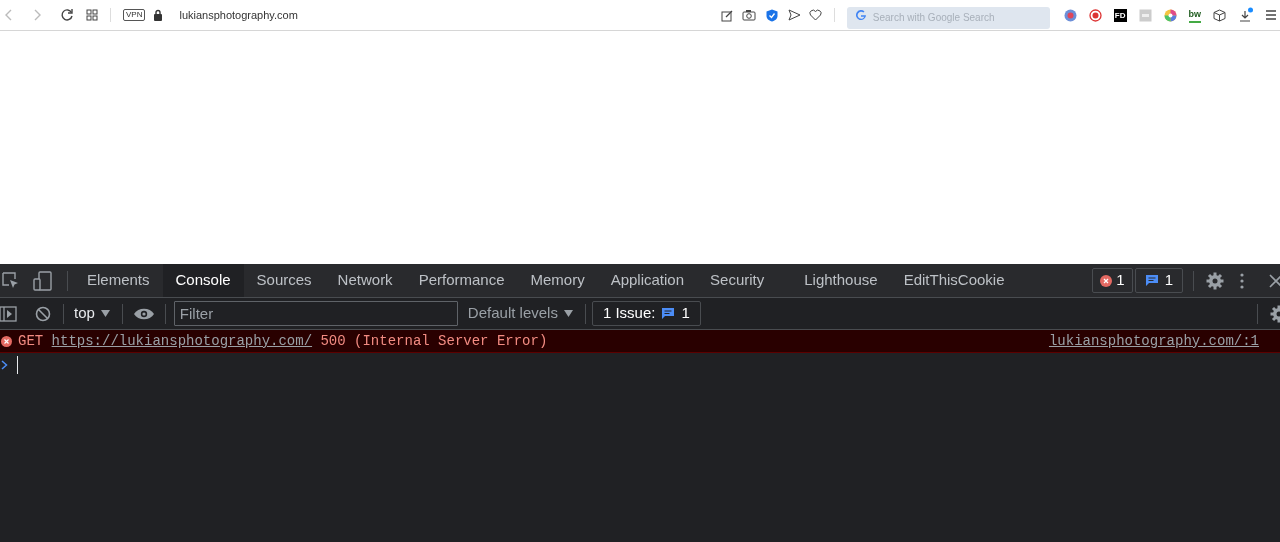 This screenshot has height=542, width=1280. Describe the element at coordinates (4, 365) in the screenshot. I see `prompt-icon` at that location.